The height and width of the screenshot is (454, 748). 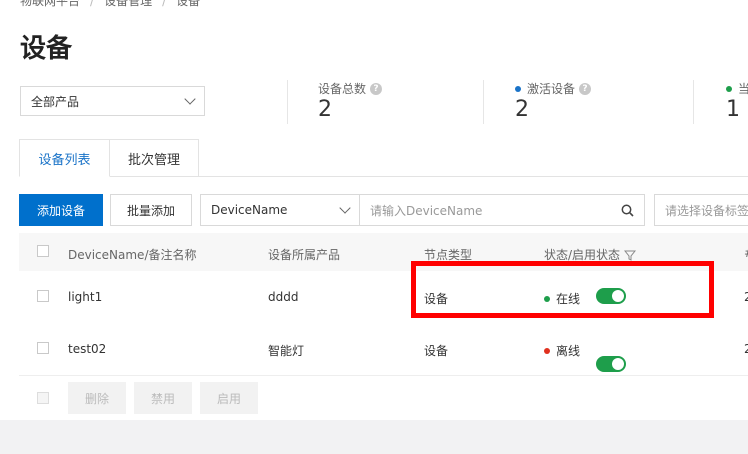 I want to click on stat-total: 设备总数? 2, so click(x=350, y=101).